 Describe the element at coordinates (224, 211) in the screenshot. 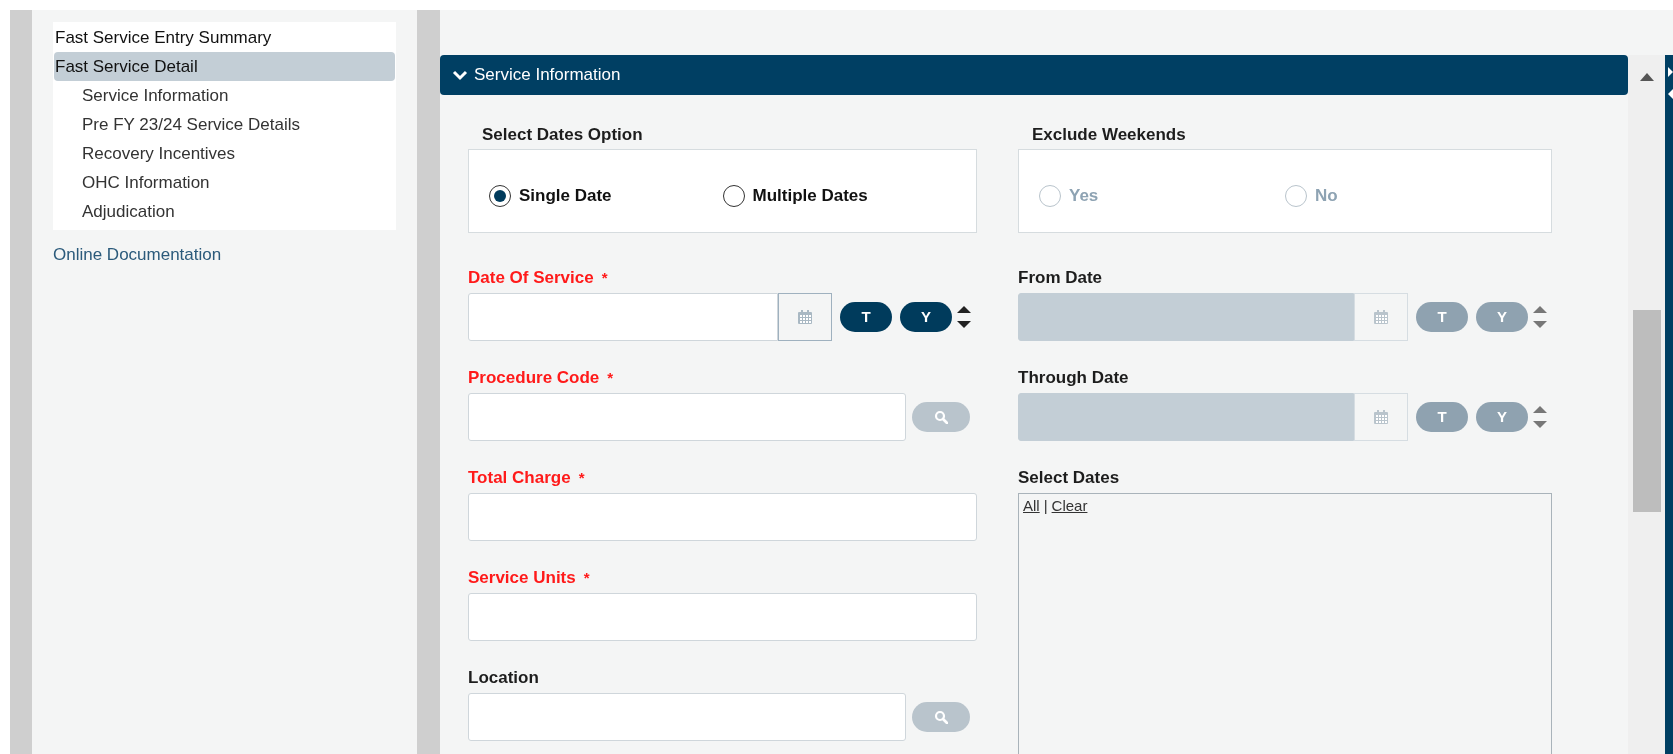

I see `nav-subitem: Adjudication` at that location.